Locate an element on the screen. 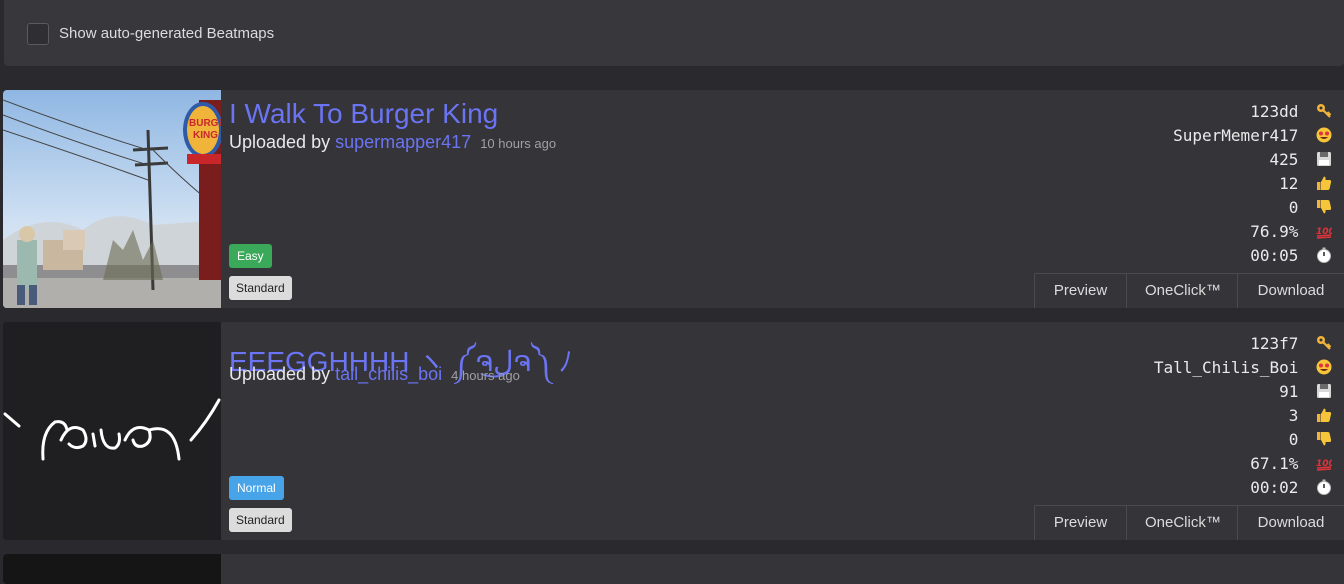  stat-upvotes: 12 is located at coordinates (1252, 184).